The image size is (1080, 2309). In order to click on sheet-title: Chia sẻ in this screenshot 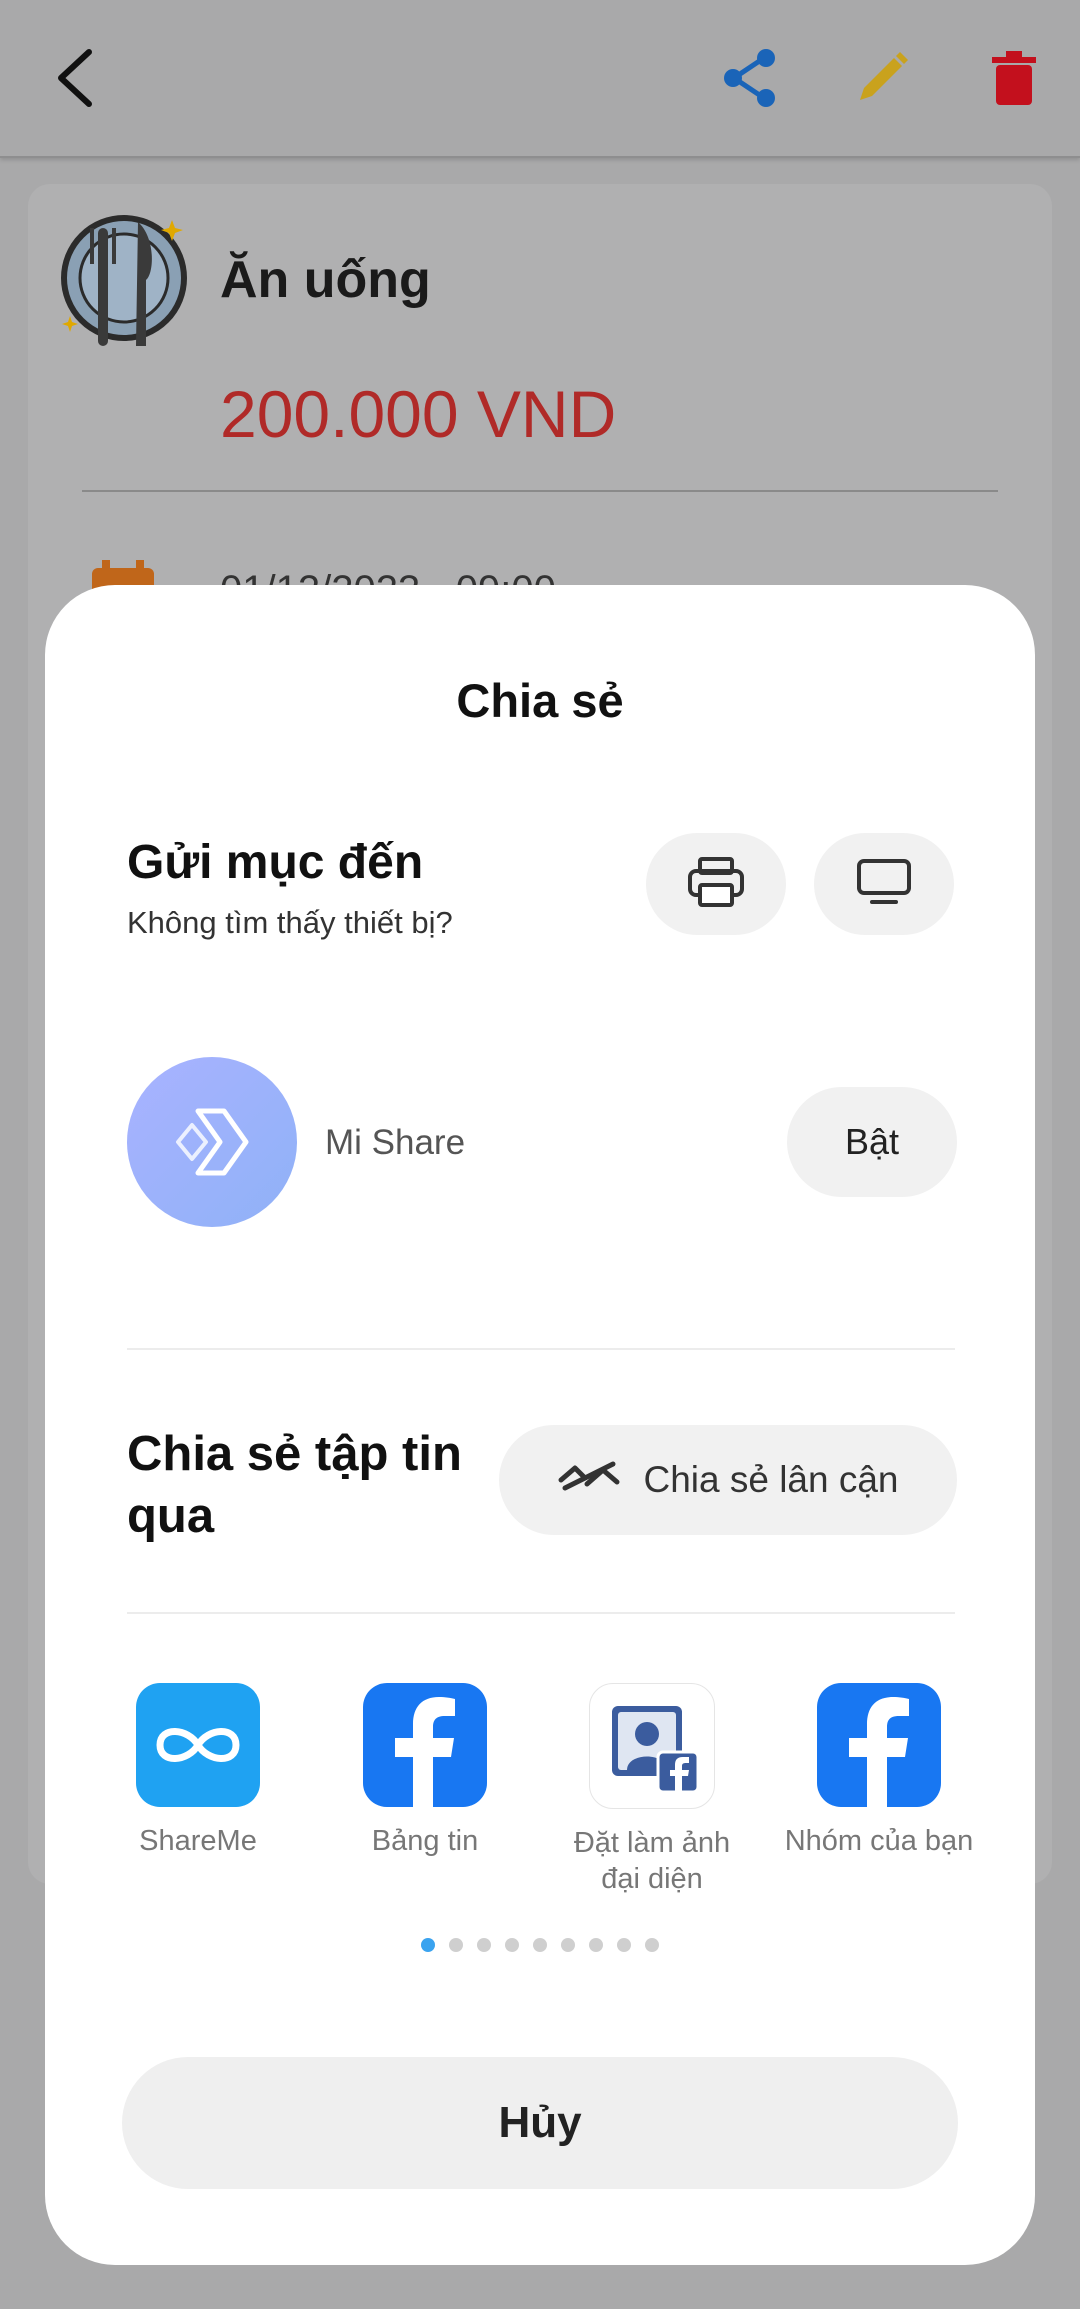, I will do `click(540, 700)`.